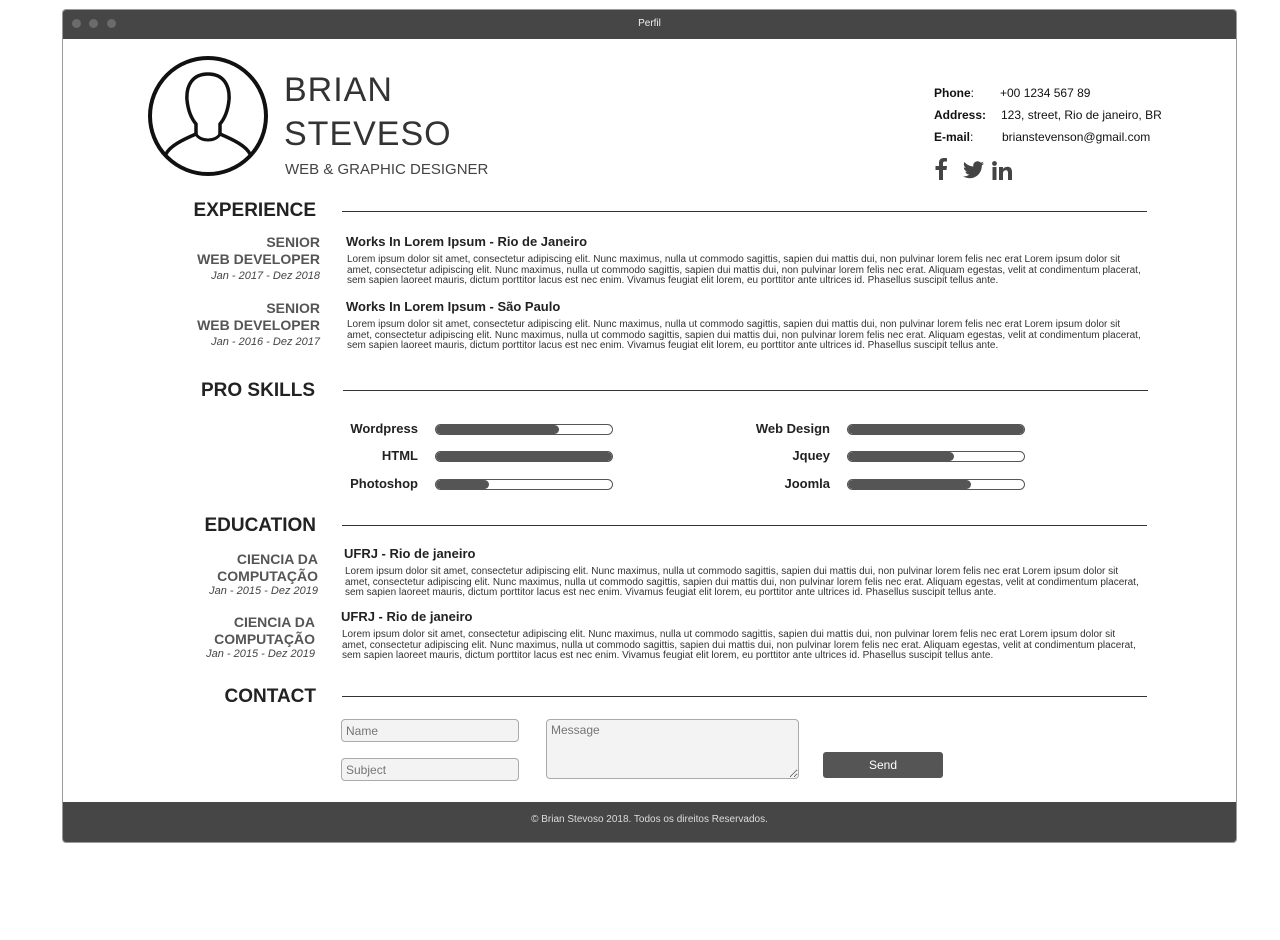  I want to click on skills-divider, so click(745, 390).